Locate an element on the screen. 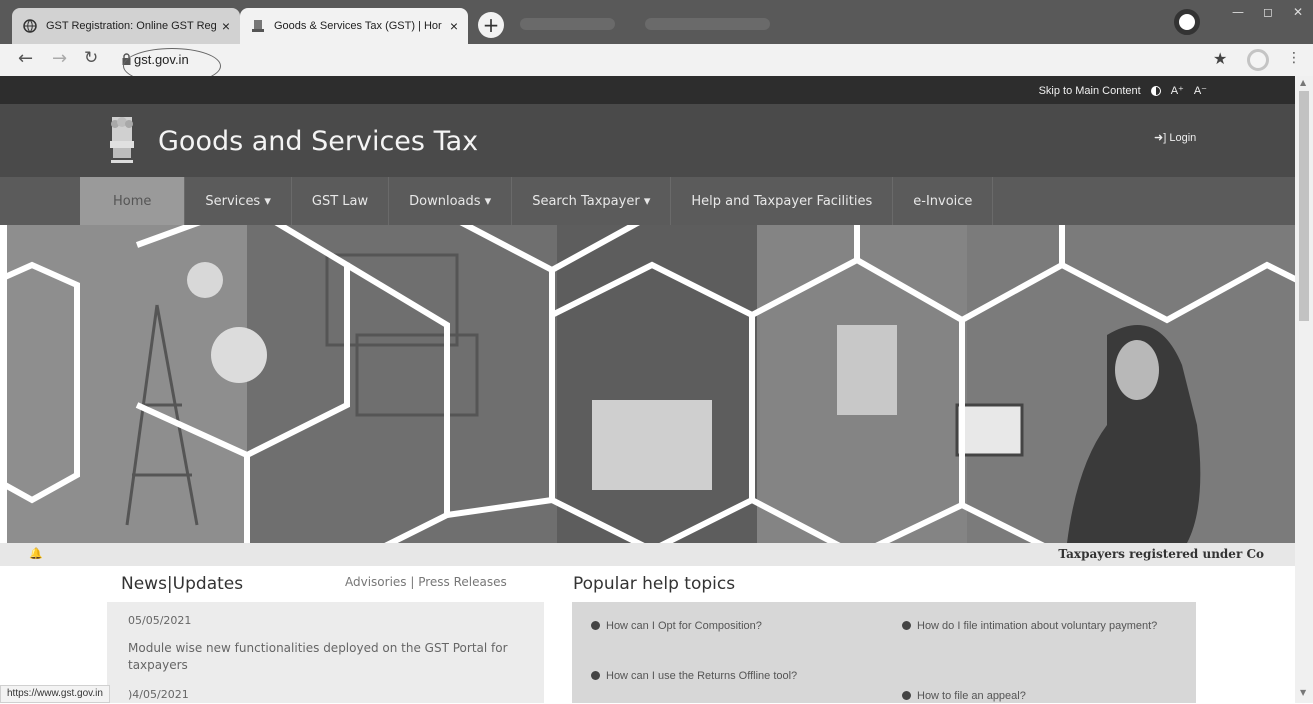 The width and height of the screenshot is (1313, 704). page-scrollbar: ▲ ▼ is located at coordinates (1304, 389).